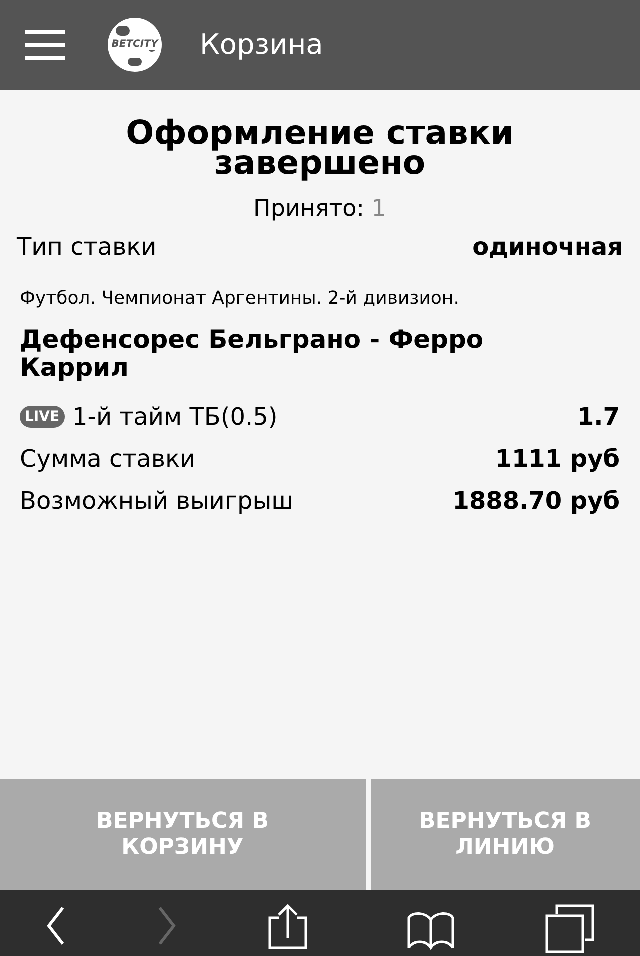 Image resolution: width=640 pixels, height=956 pixels. I want to click on detail-label: 1-й тайм ТБ(0.5), so click(175, 417).